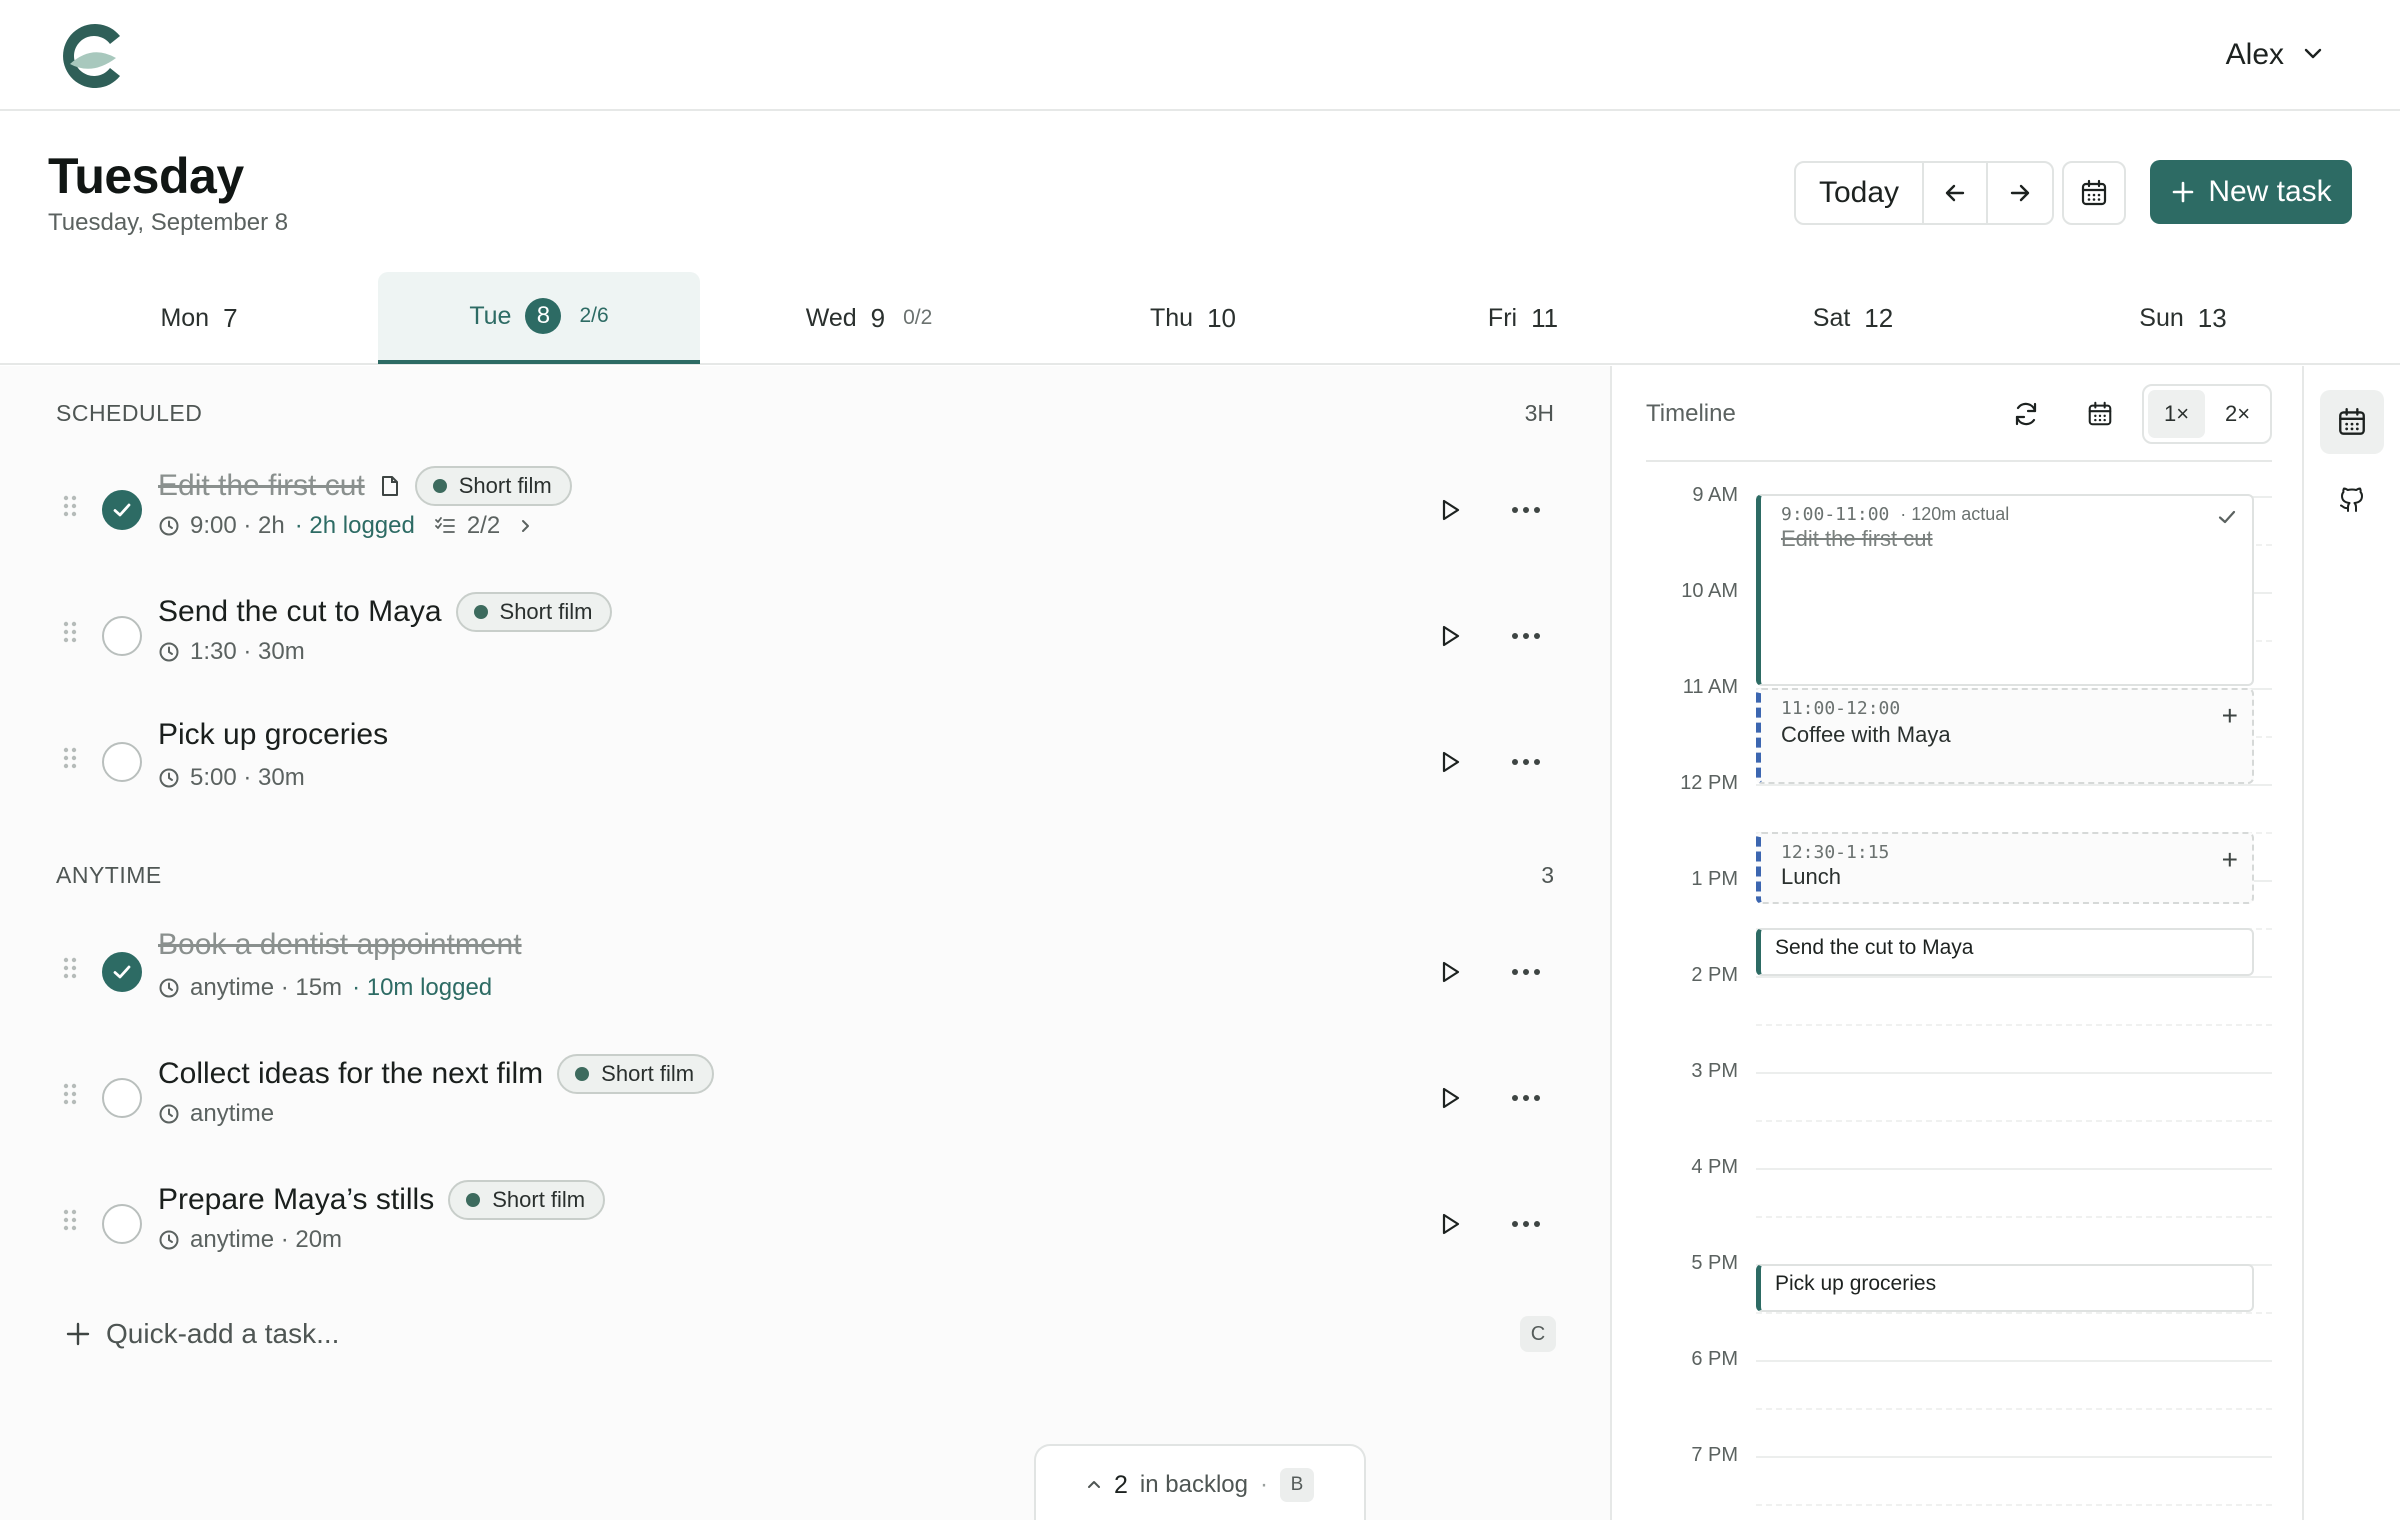  I want to click on task-logged: · 10m logged, so click(422, 987).